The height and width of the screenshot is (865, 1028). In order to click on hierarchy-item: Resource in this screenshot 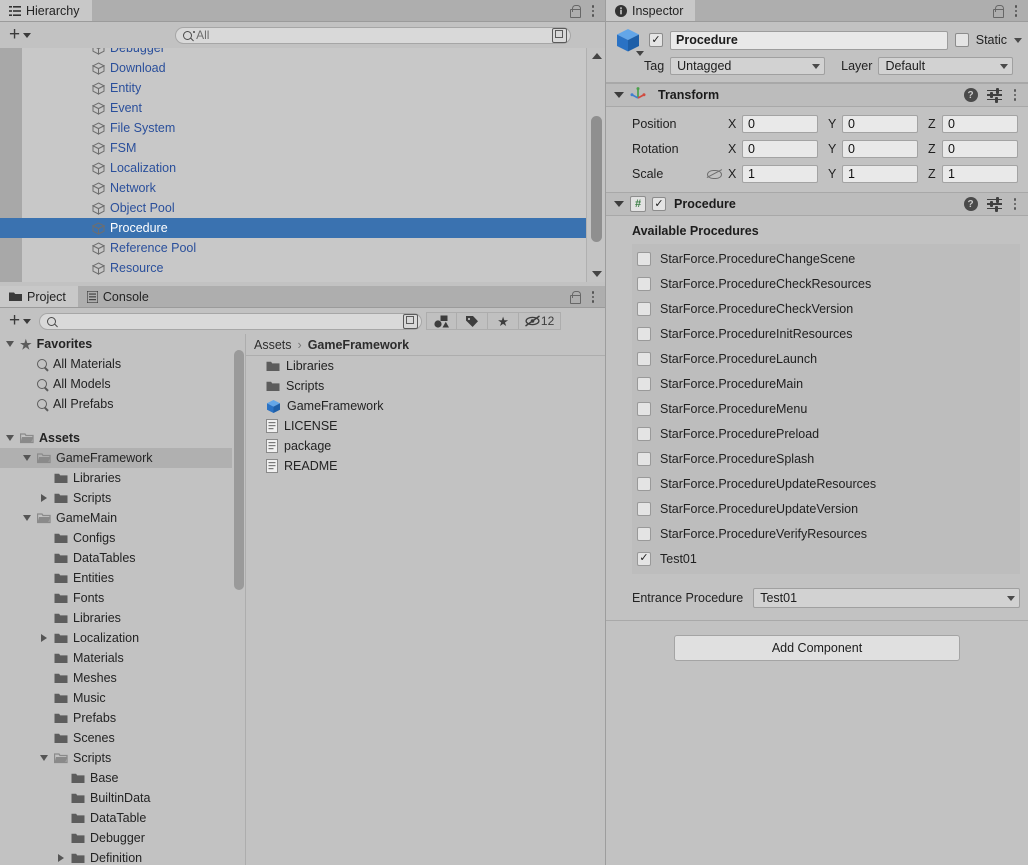, I will do `click(293, 268)`.